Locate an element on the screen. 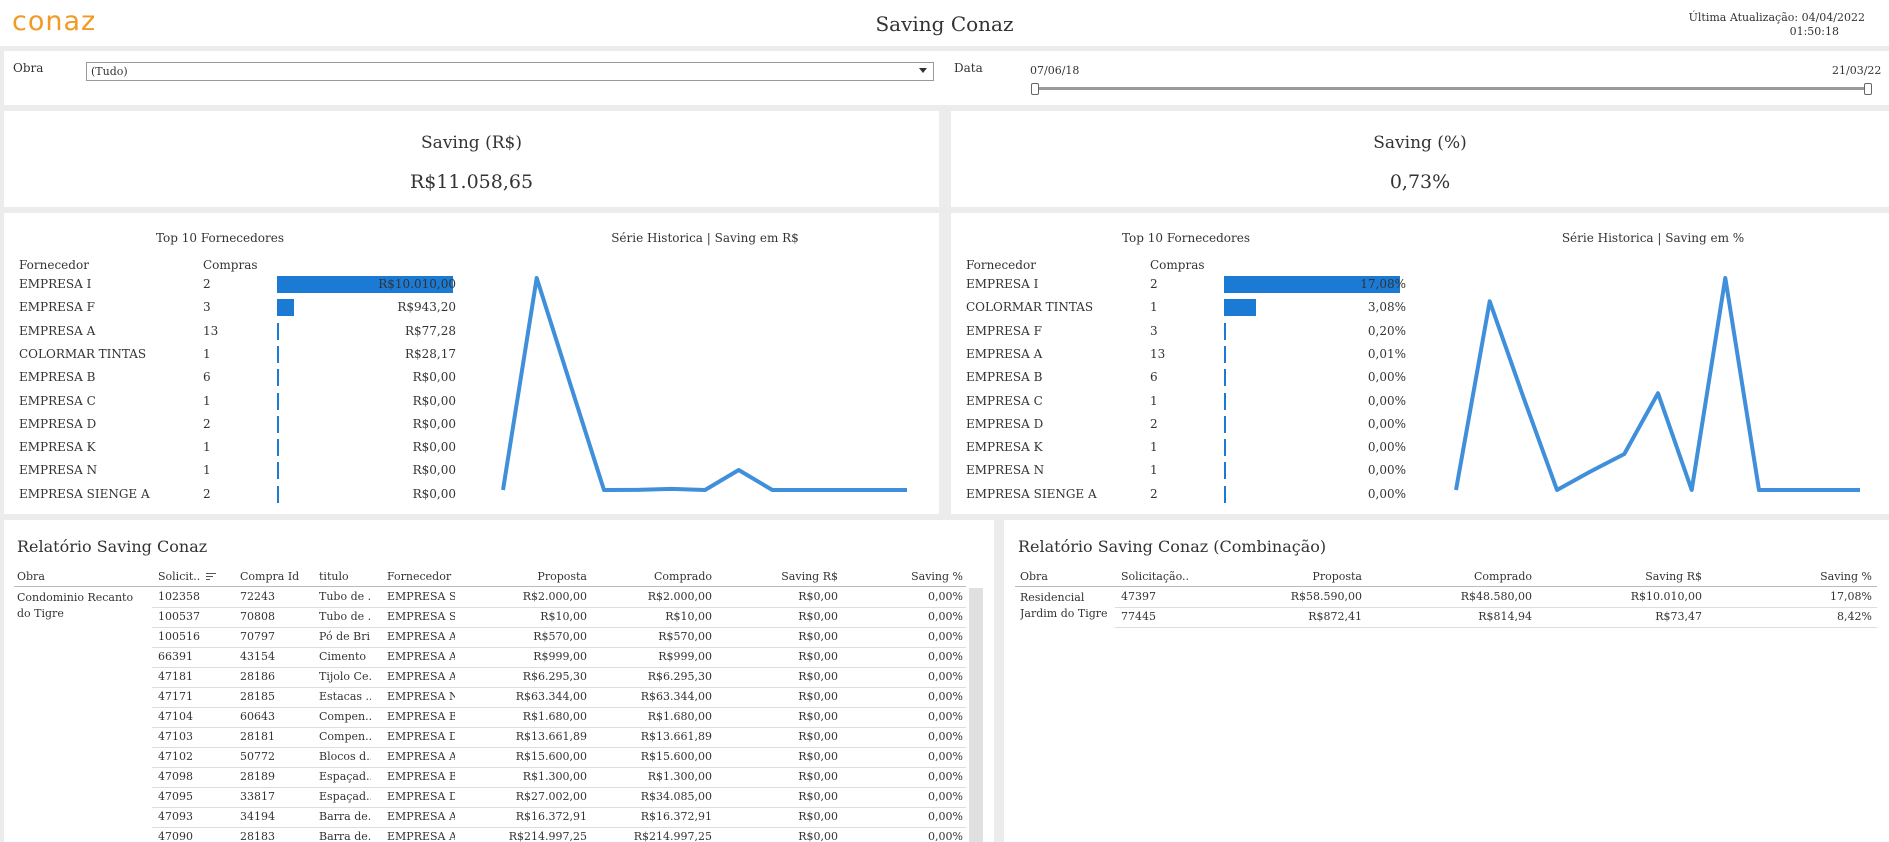  report-cell: EMPRESA D is located at coordinates (421, 796).